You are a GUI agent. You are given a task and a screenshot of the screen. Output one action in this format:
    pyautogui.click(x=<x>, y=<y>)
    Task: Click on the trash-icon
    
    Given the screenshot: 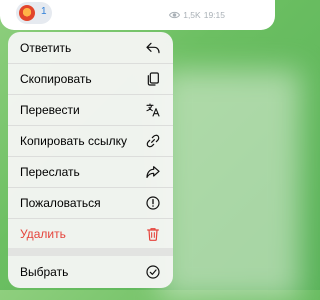 What is the action you would take?
    pyautogui.click(x=153, y=234)
    